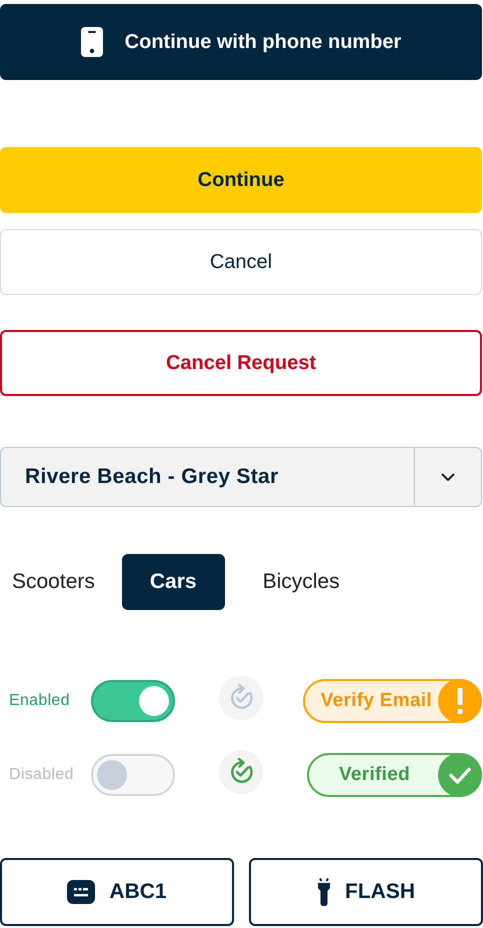 This screenshot has height=928, width=483. Describe the element at coordinates (460, 700) in the screenshot. I see `warning-icon` at that location.